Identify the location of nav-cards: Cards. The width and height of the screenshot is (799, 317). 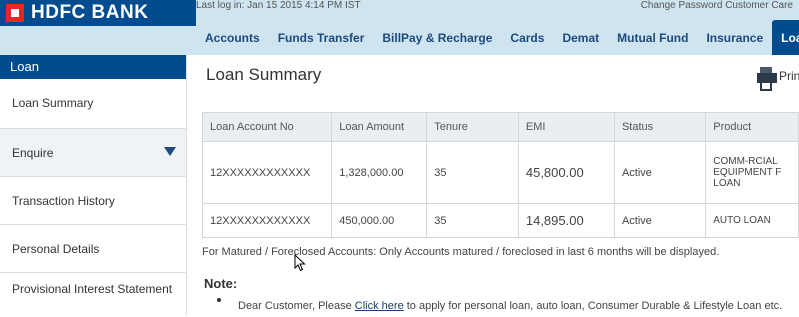
(527, 37).